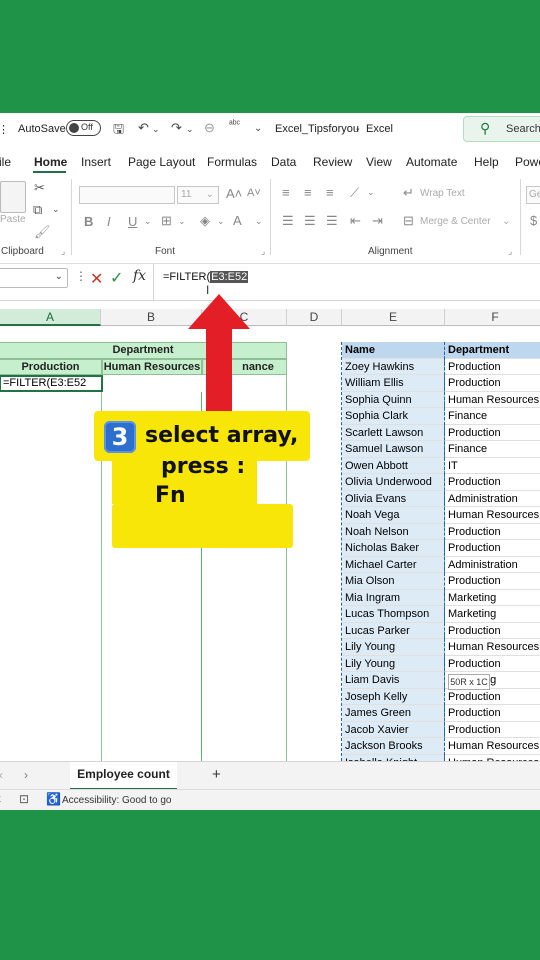  I want to click on active-cell-a3: =FILTER(E3:E52, so click(51, 383).